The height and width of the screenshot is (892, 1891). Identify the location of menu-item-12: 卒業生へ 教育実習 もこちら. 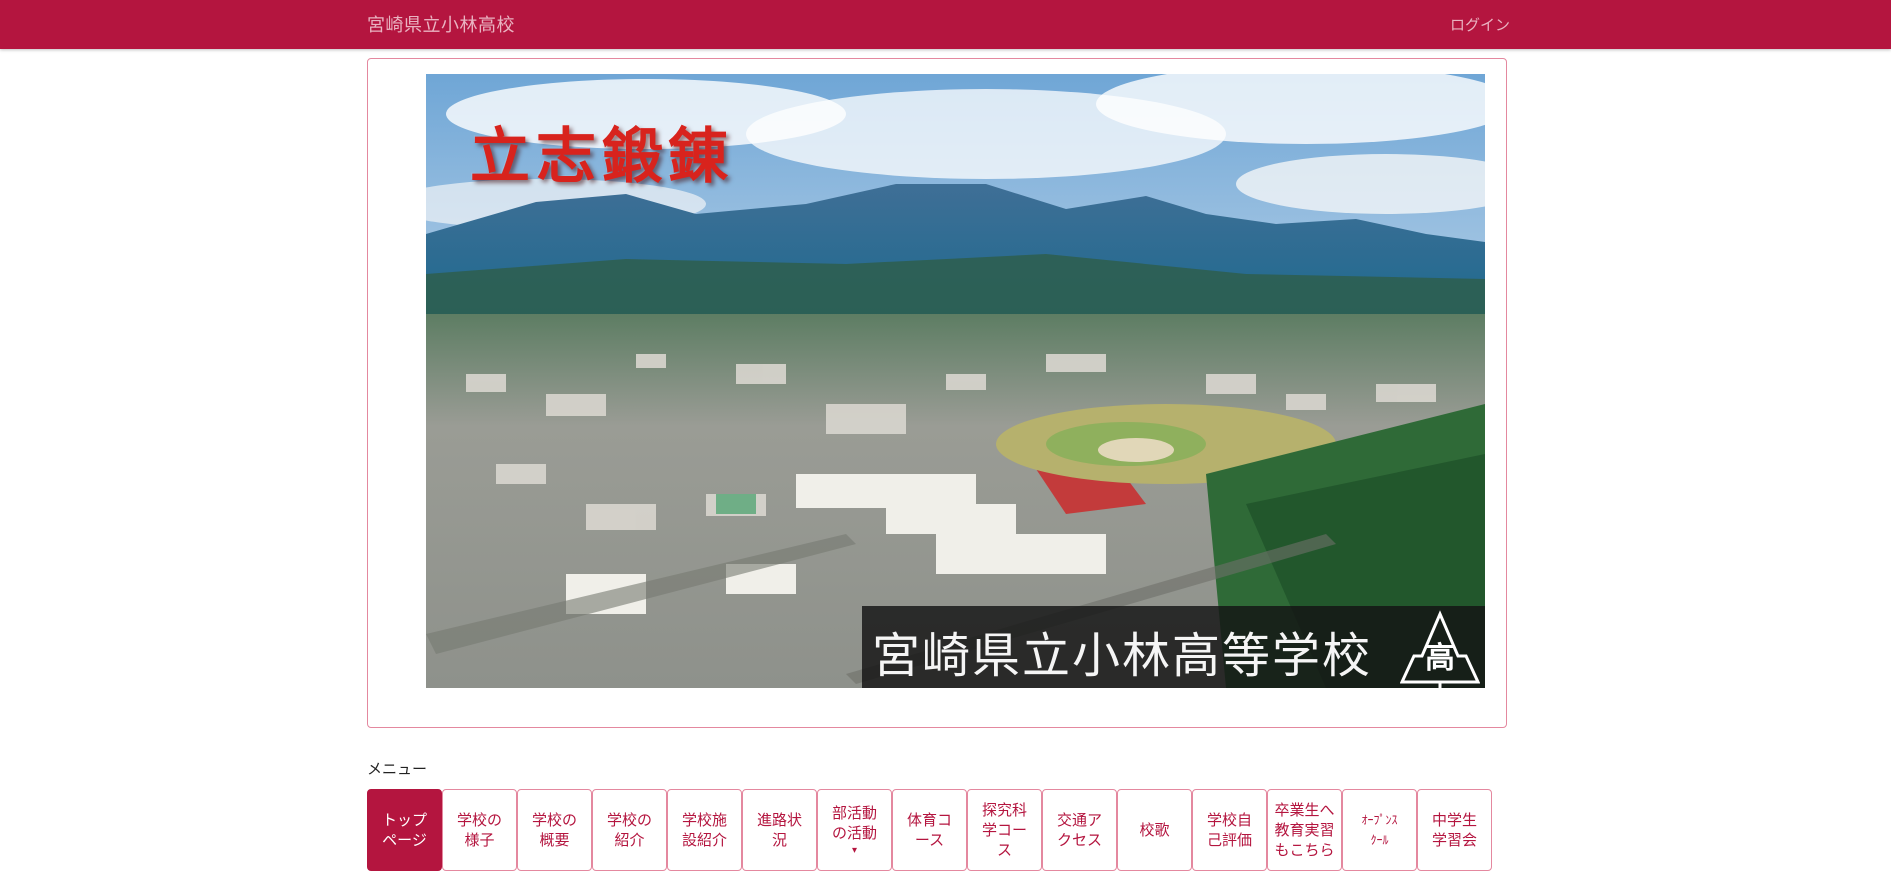
(1304, 830).